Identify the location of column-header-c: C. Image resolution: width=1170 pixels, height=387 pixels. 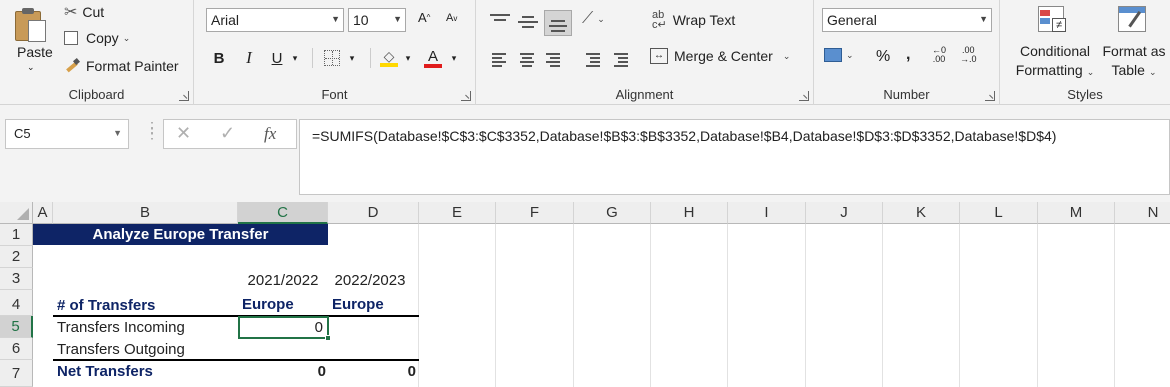
(283, 213).